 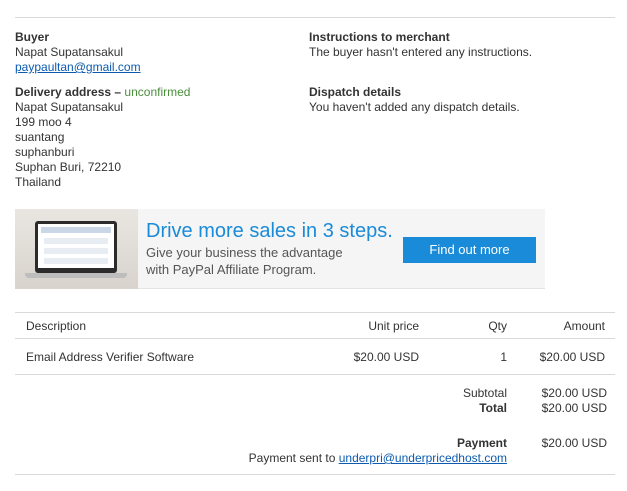 What do you see at coordinates (355, 92) in the screenshot?
I see `dispatch-heading: Dispatch details` at bounding box center [355, 92].